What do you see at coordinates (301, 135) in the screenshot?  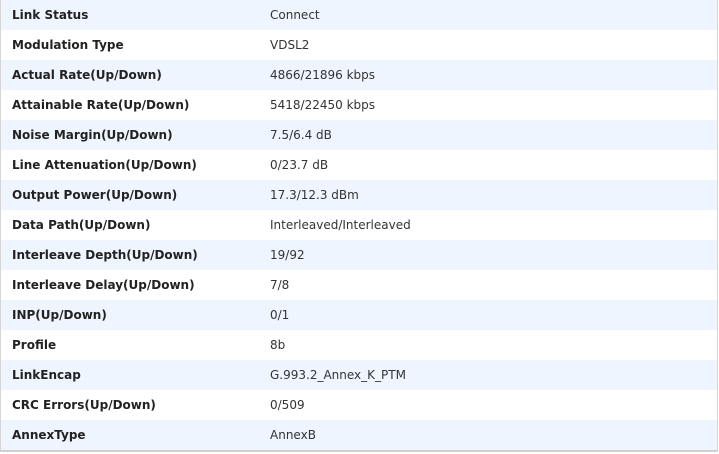 I see `row-value: 7.5/6.4 dB` at bounding box center [301, 135].